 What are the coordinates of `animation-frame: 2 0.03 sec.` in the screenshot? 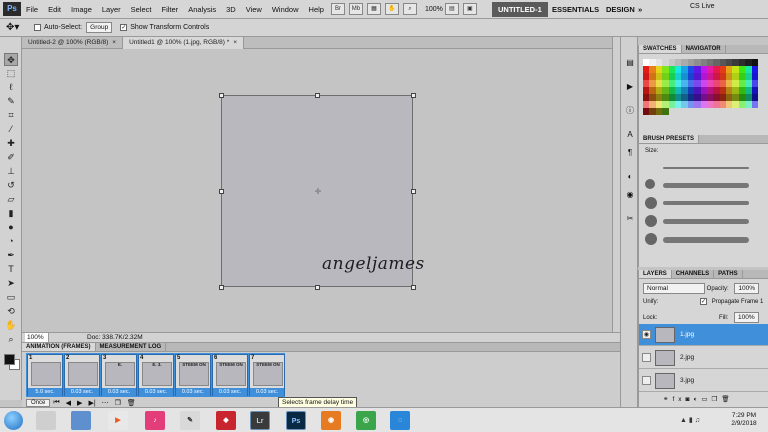 It's located at (82, 375).